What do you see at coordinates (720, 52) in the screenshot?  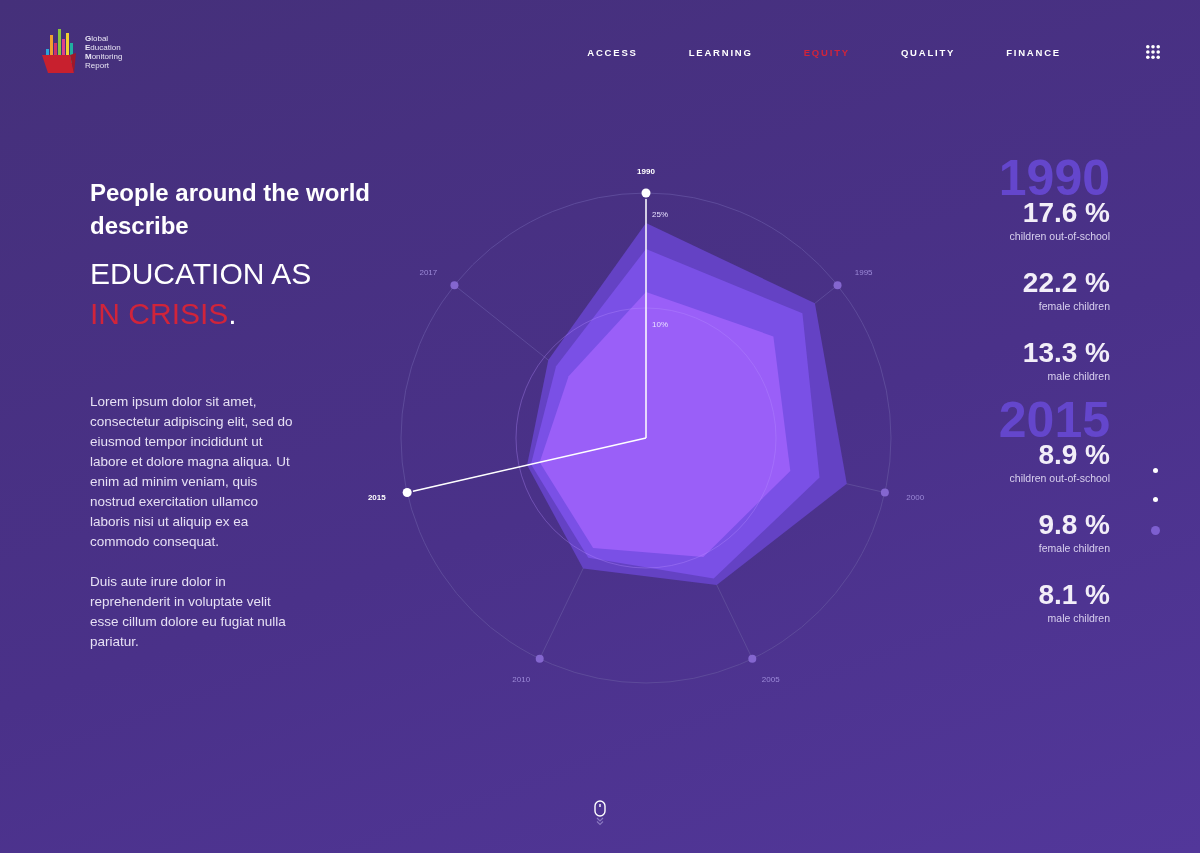 I see `nav-link: LEARNING` at bounding box center [720, 52].